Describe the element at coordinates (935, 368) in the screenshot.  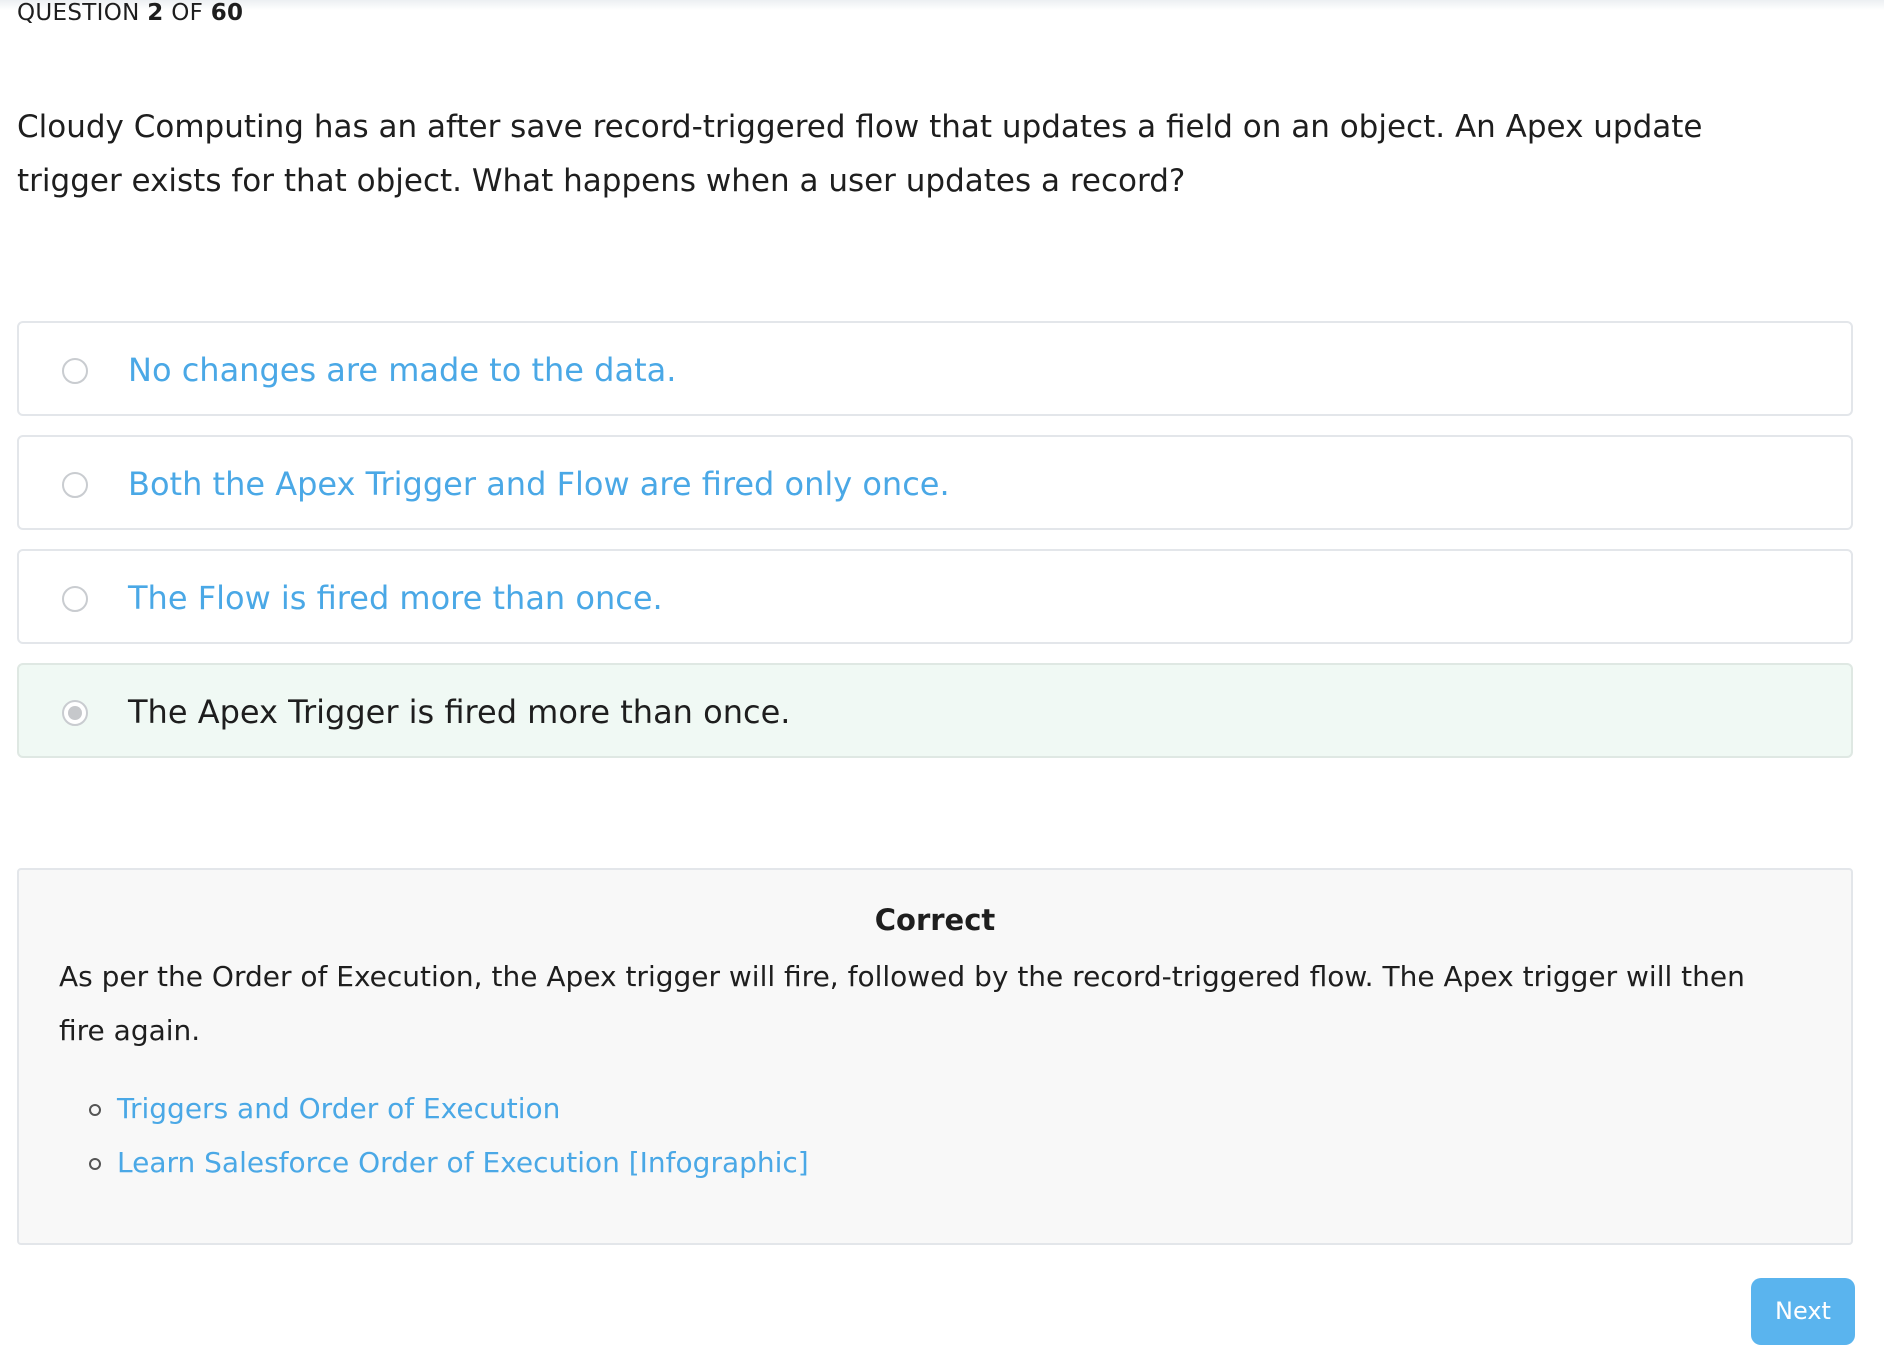
I see `answer-option-1: No changes are made to the data.` at that location.